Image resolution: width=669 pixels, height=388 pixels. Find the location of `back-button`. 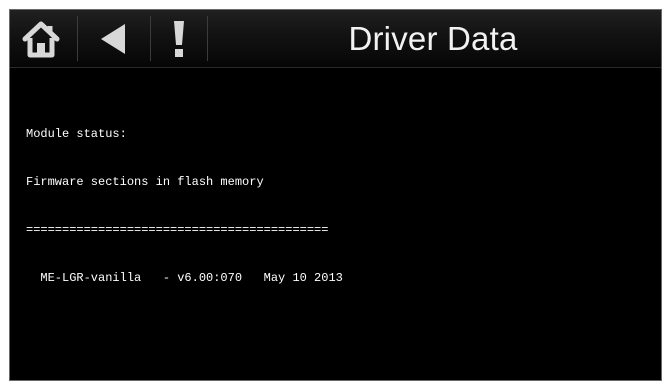

back-button is located at coordinates (114, 38).